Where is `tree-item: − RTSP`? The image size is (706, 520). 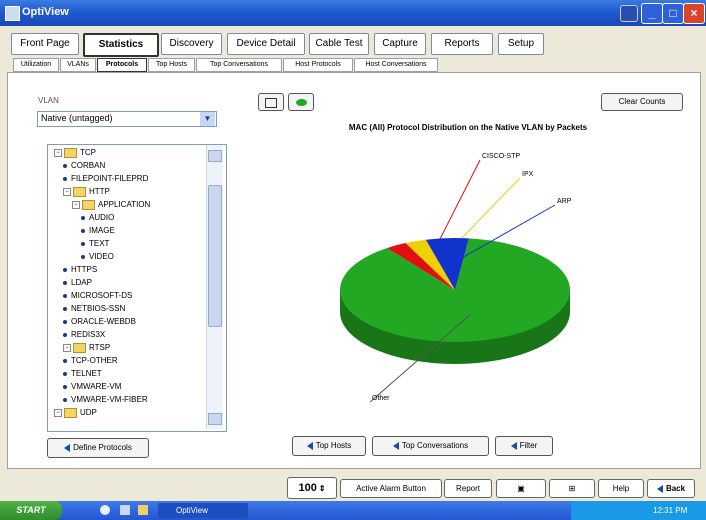 tree-item: − RTSP is located at coordinates (86, 348).